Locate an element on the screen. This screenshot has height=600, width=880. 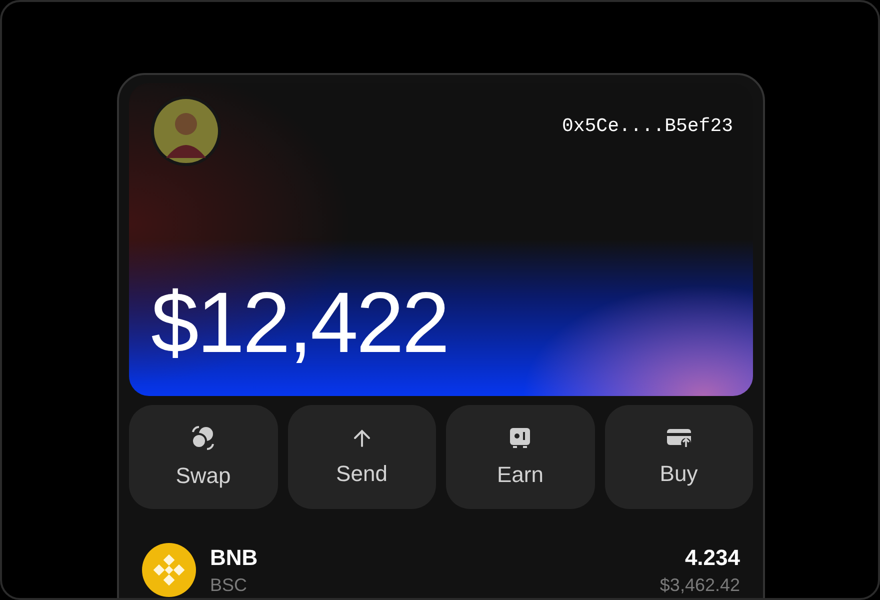
safe-icon is located at coordinates (520, 438).